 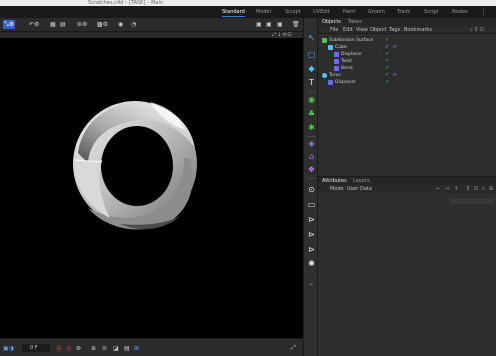 What do you see at coordinates (334, 181) in the screenshot?
I see `tab-attributes: Attributes` at bounding box center [334, 181].